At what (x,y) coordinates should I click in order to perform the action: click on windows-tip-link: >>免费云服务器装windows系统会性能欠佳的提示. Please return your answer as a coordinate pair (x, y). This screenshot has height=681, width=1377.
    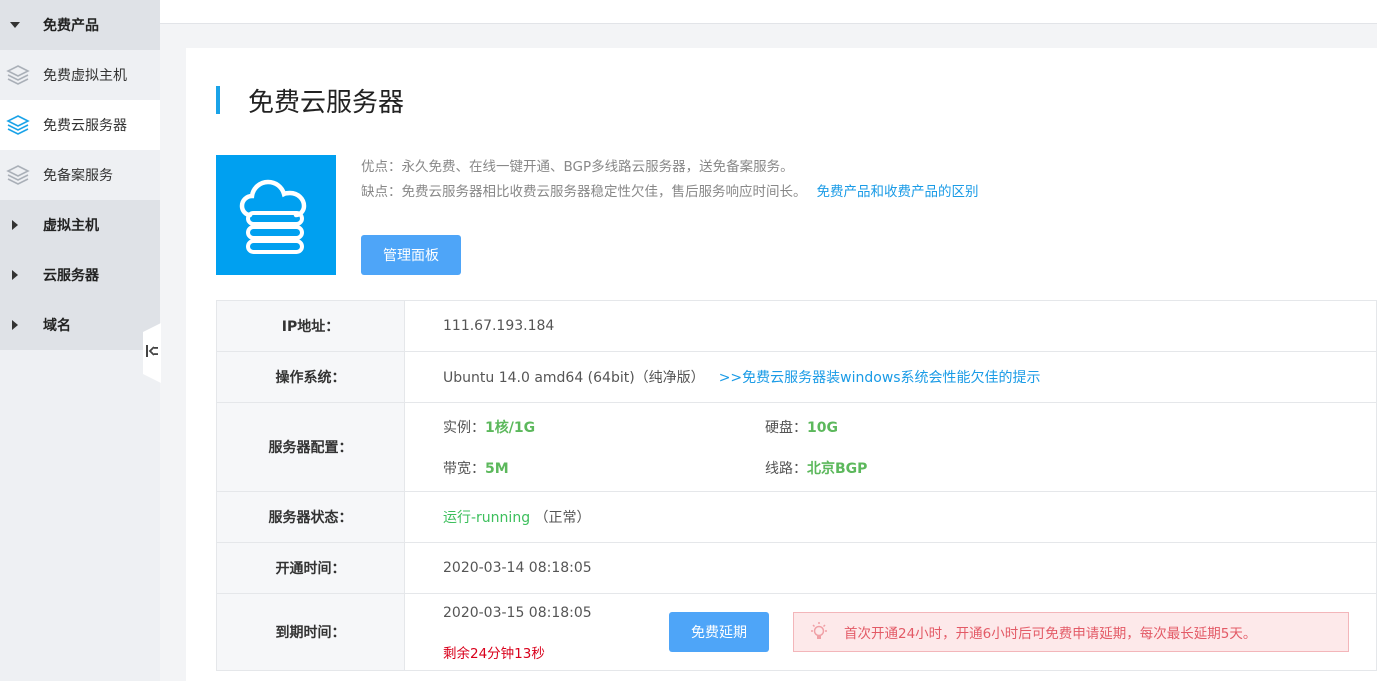
    Looking at the image, I should click on (880, 378).